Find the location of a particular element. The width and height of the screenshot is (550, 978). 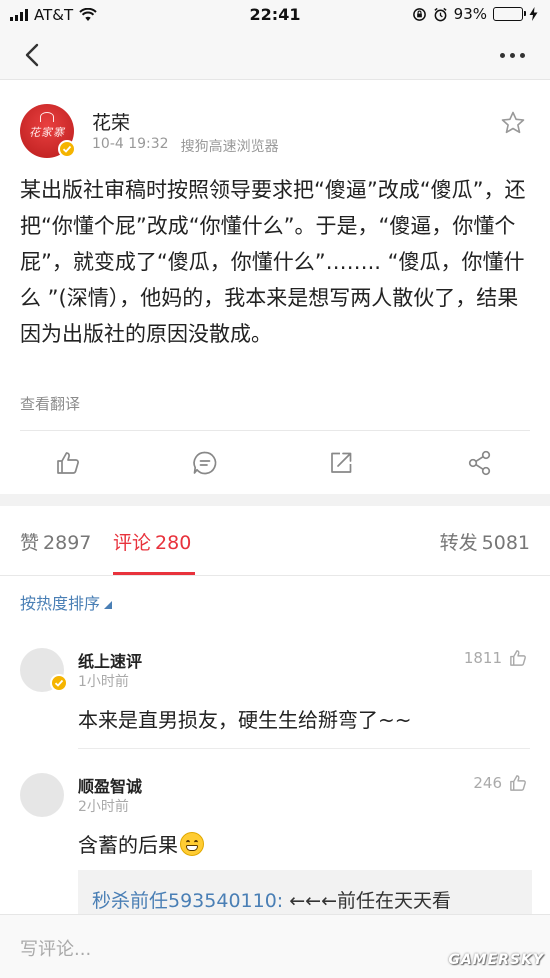

comment-text: 含蓄的后果 is located at coordinates (141, 843).